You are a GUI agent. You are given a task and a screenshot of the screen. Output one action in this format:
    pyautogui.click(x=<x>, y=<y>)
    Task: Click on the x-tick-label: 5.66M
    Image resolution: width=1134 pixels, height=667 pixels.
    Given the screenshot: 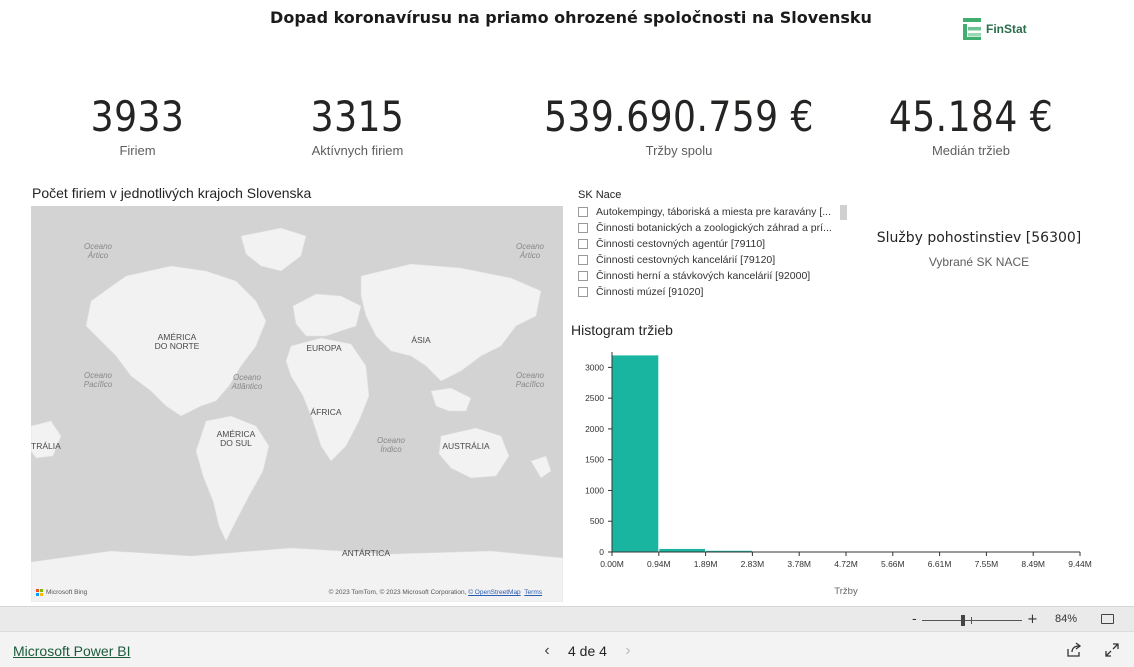 What is the action you would take?
    pyautogui.click(x=893, y=564)
    